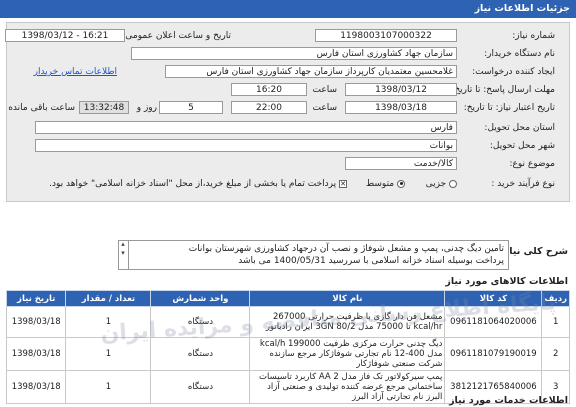  Describe the element at coordinates (123, 255) in the screenshot. I see `summary-scrollbar: ▴ ▾` at that location.